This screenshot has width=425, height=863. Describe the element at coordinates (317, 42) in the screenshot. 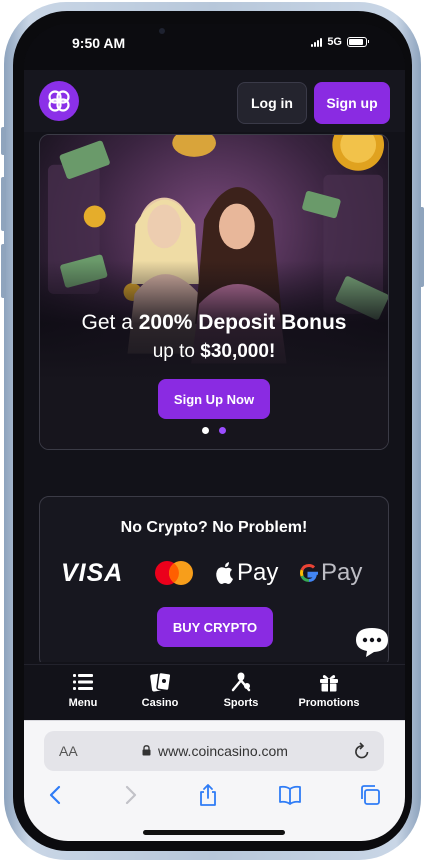

I see `signal-icon` at that location.